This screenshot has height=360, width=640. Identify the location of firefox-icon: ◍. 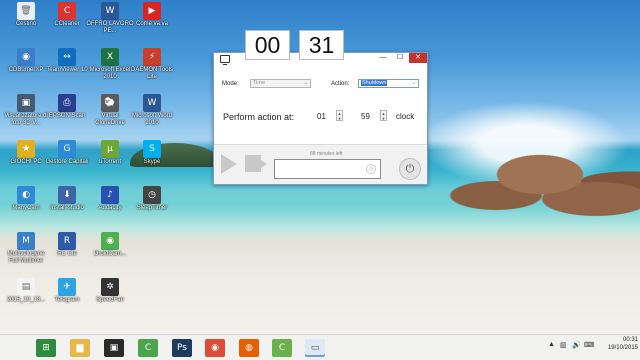
(249, 348).